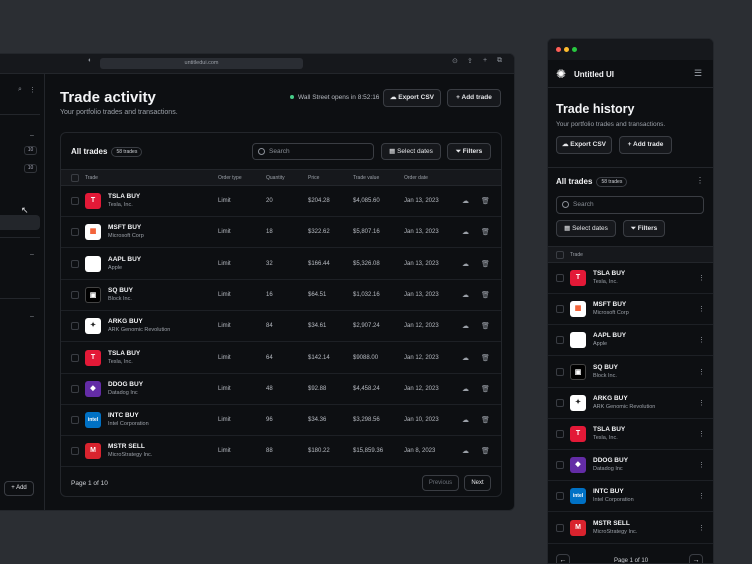 This screenshot has height=564, width=752. Describe the element at coordinates (20, 222) in the screenshot. I see `sidebar-item-active` at that location.